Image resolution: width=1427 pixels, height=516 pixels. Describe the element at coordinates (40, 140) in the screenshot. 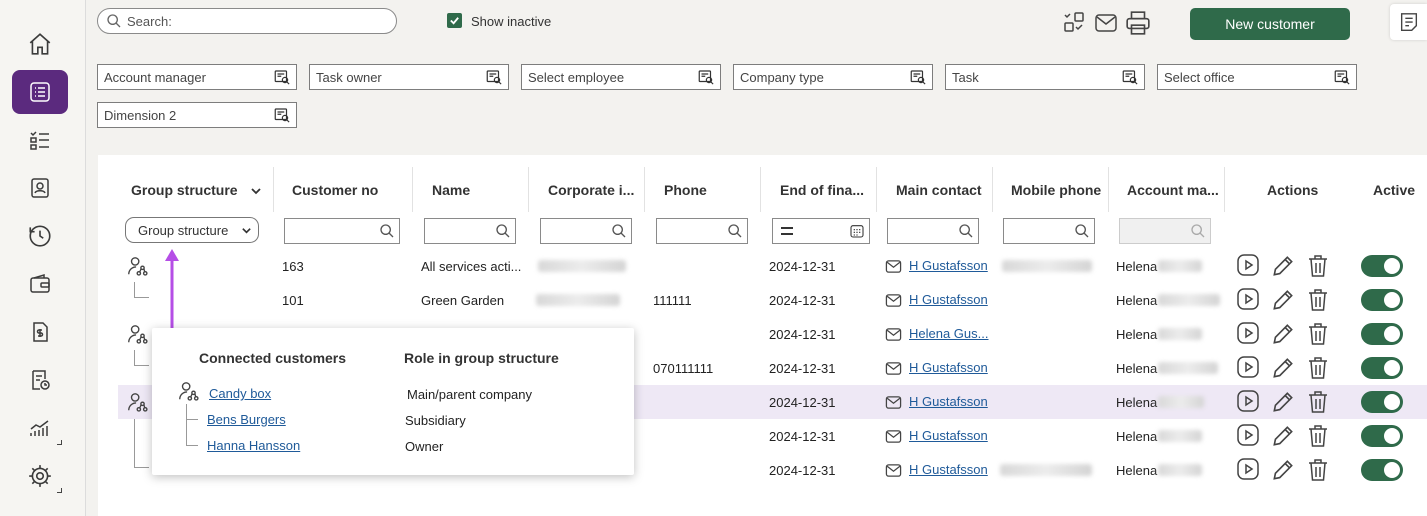

I see `checklist-icon` at that location.